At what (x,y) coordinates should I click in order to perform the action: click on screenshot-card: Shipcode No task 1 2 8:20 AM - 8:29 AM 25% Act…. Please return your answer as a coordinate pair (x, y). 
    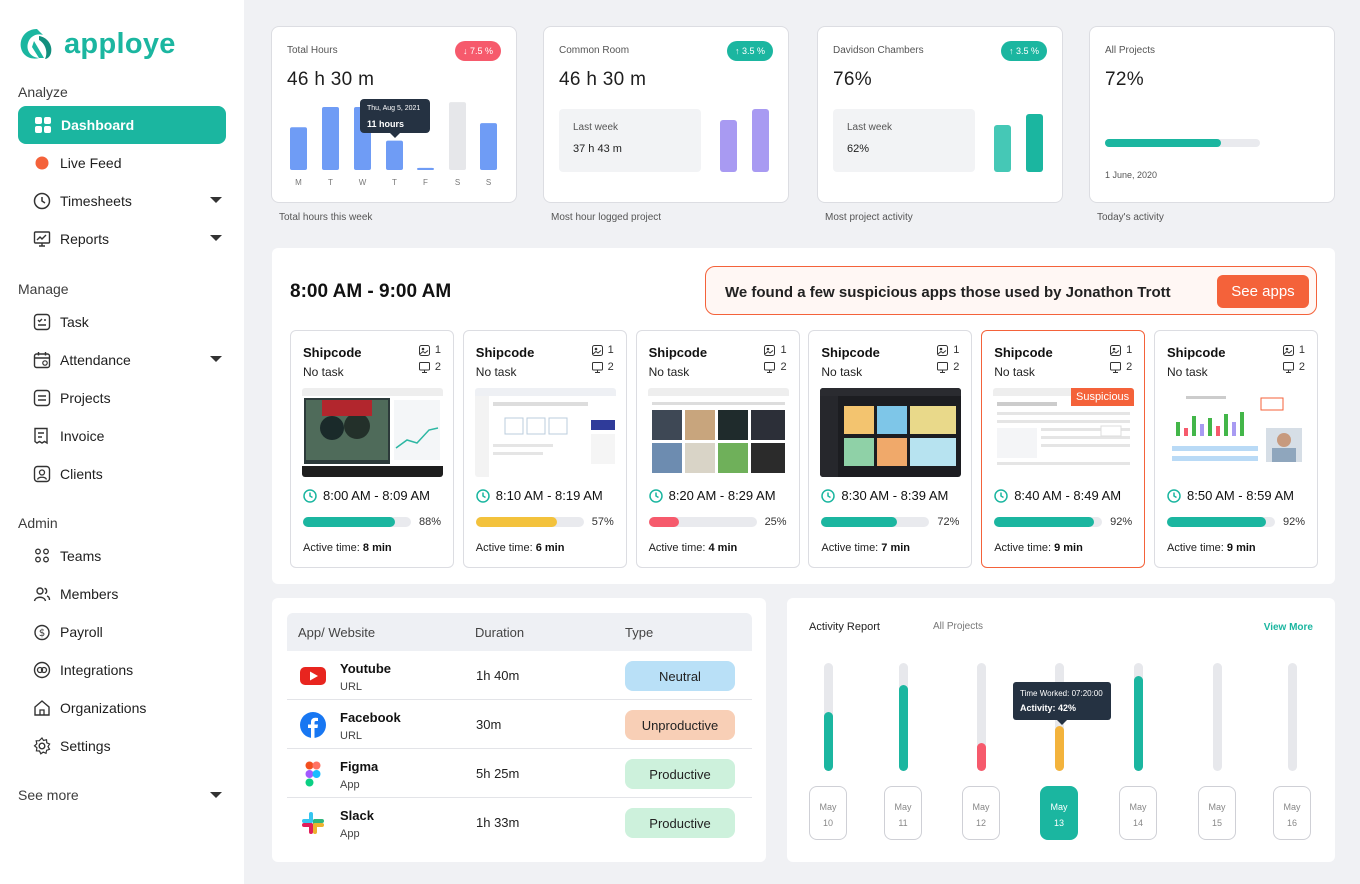
    Looking at the image, I should click on (717, 449).